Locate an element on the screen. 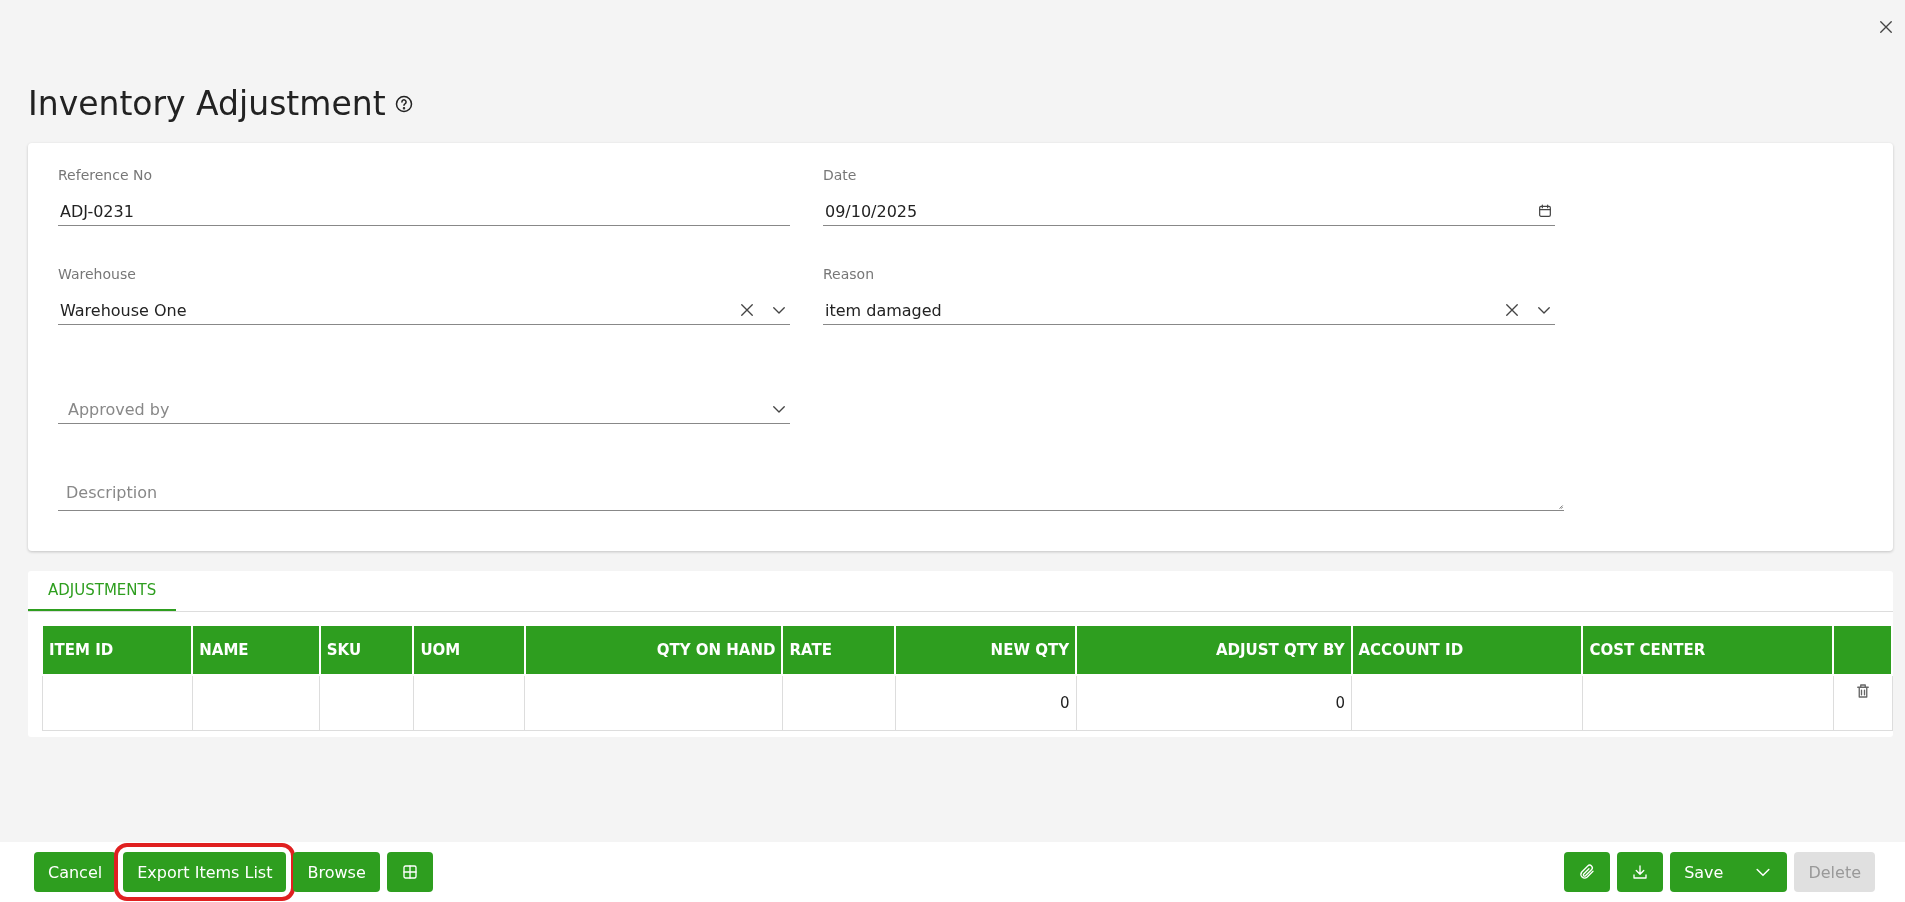 The width and height of the screenshot is (1905, 902). grid-icon is located at coordinates (409, 872).